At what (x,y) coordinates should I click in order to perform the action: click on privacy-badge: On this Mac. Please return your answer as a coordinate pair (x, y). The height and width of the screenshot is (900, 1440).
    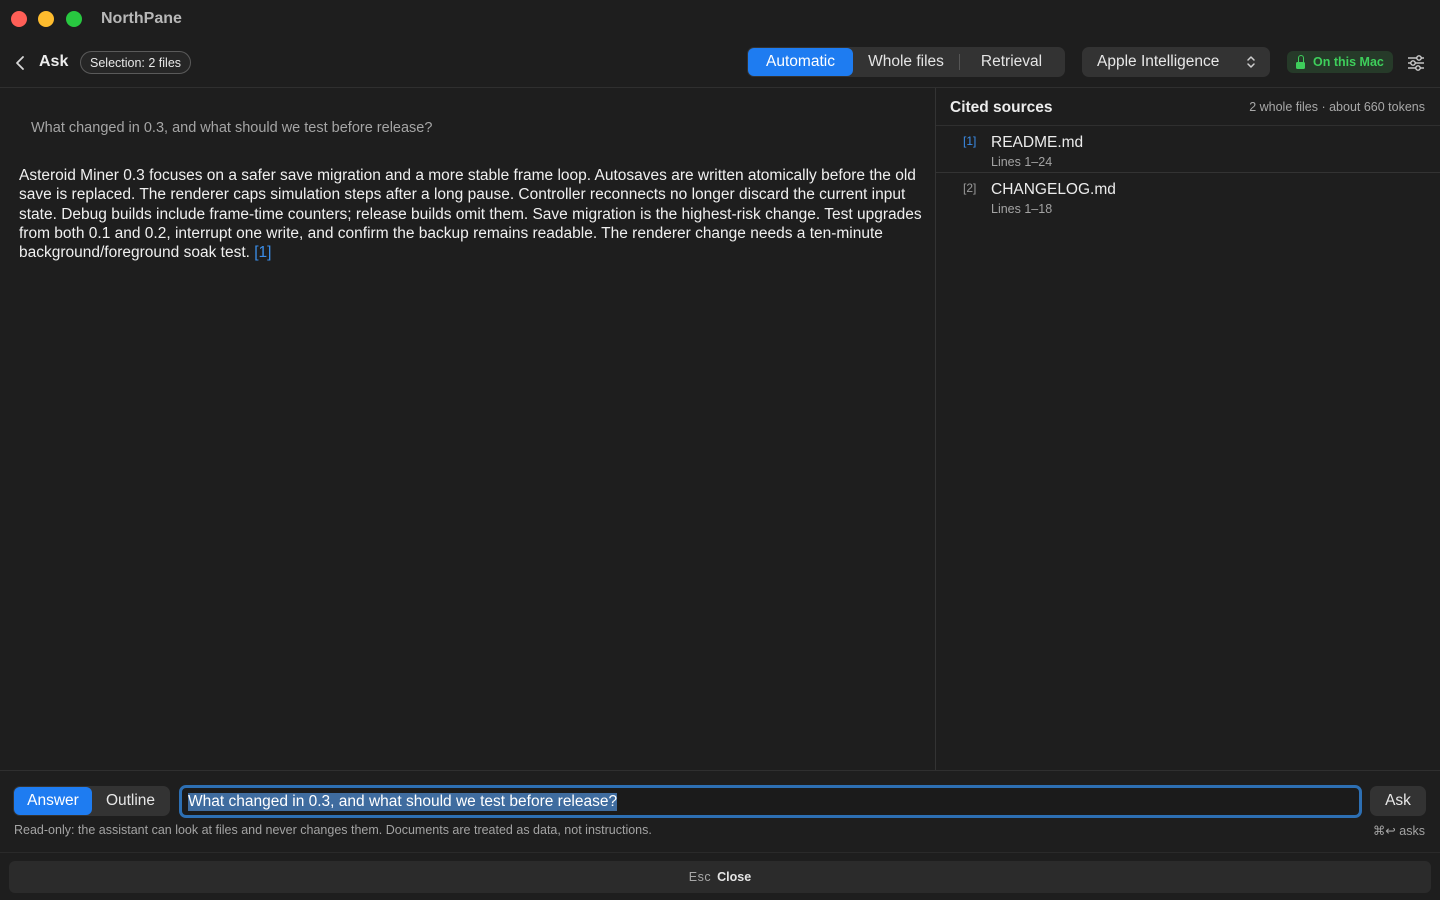
    Looking at the image, I should click on (1340, 62).